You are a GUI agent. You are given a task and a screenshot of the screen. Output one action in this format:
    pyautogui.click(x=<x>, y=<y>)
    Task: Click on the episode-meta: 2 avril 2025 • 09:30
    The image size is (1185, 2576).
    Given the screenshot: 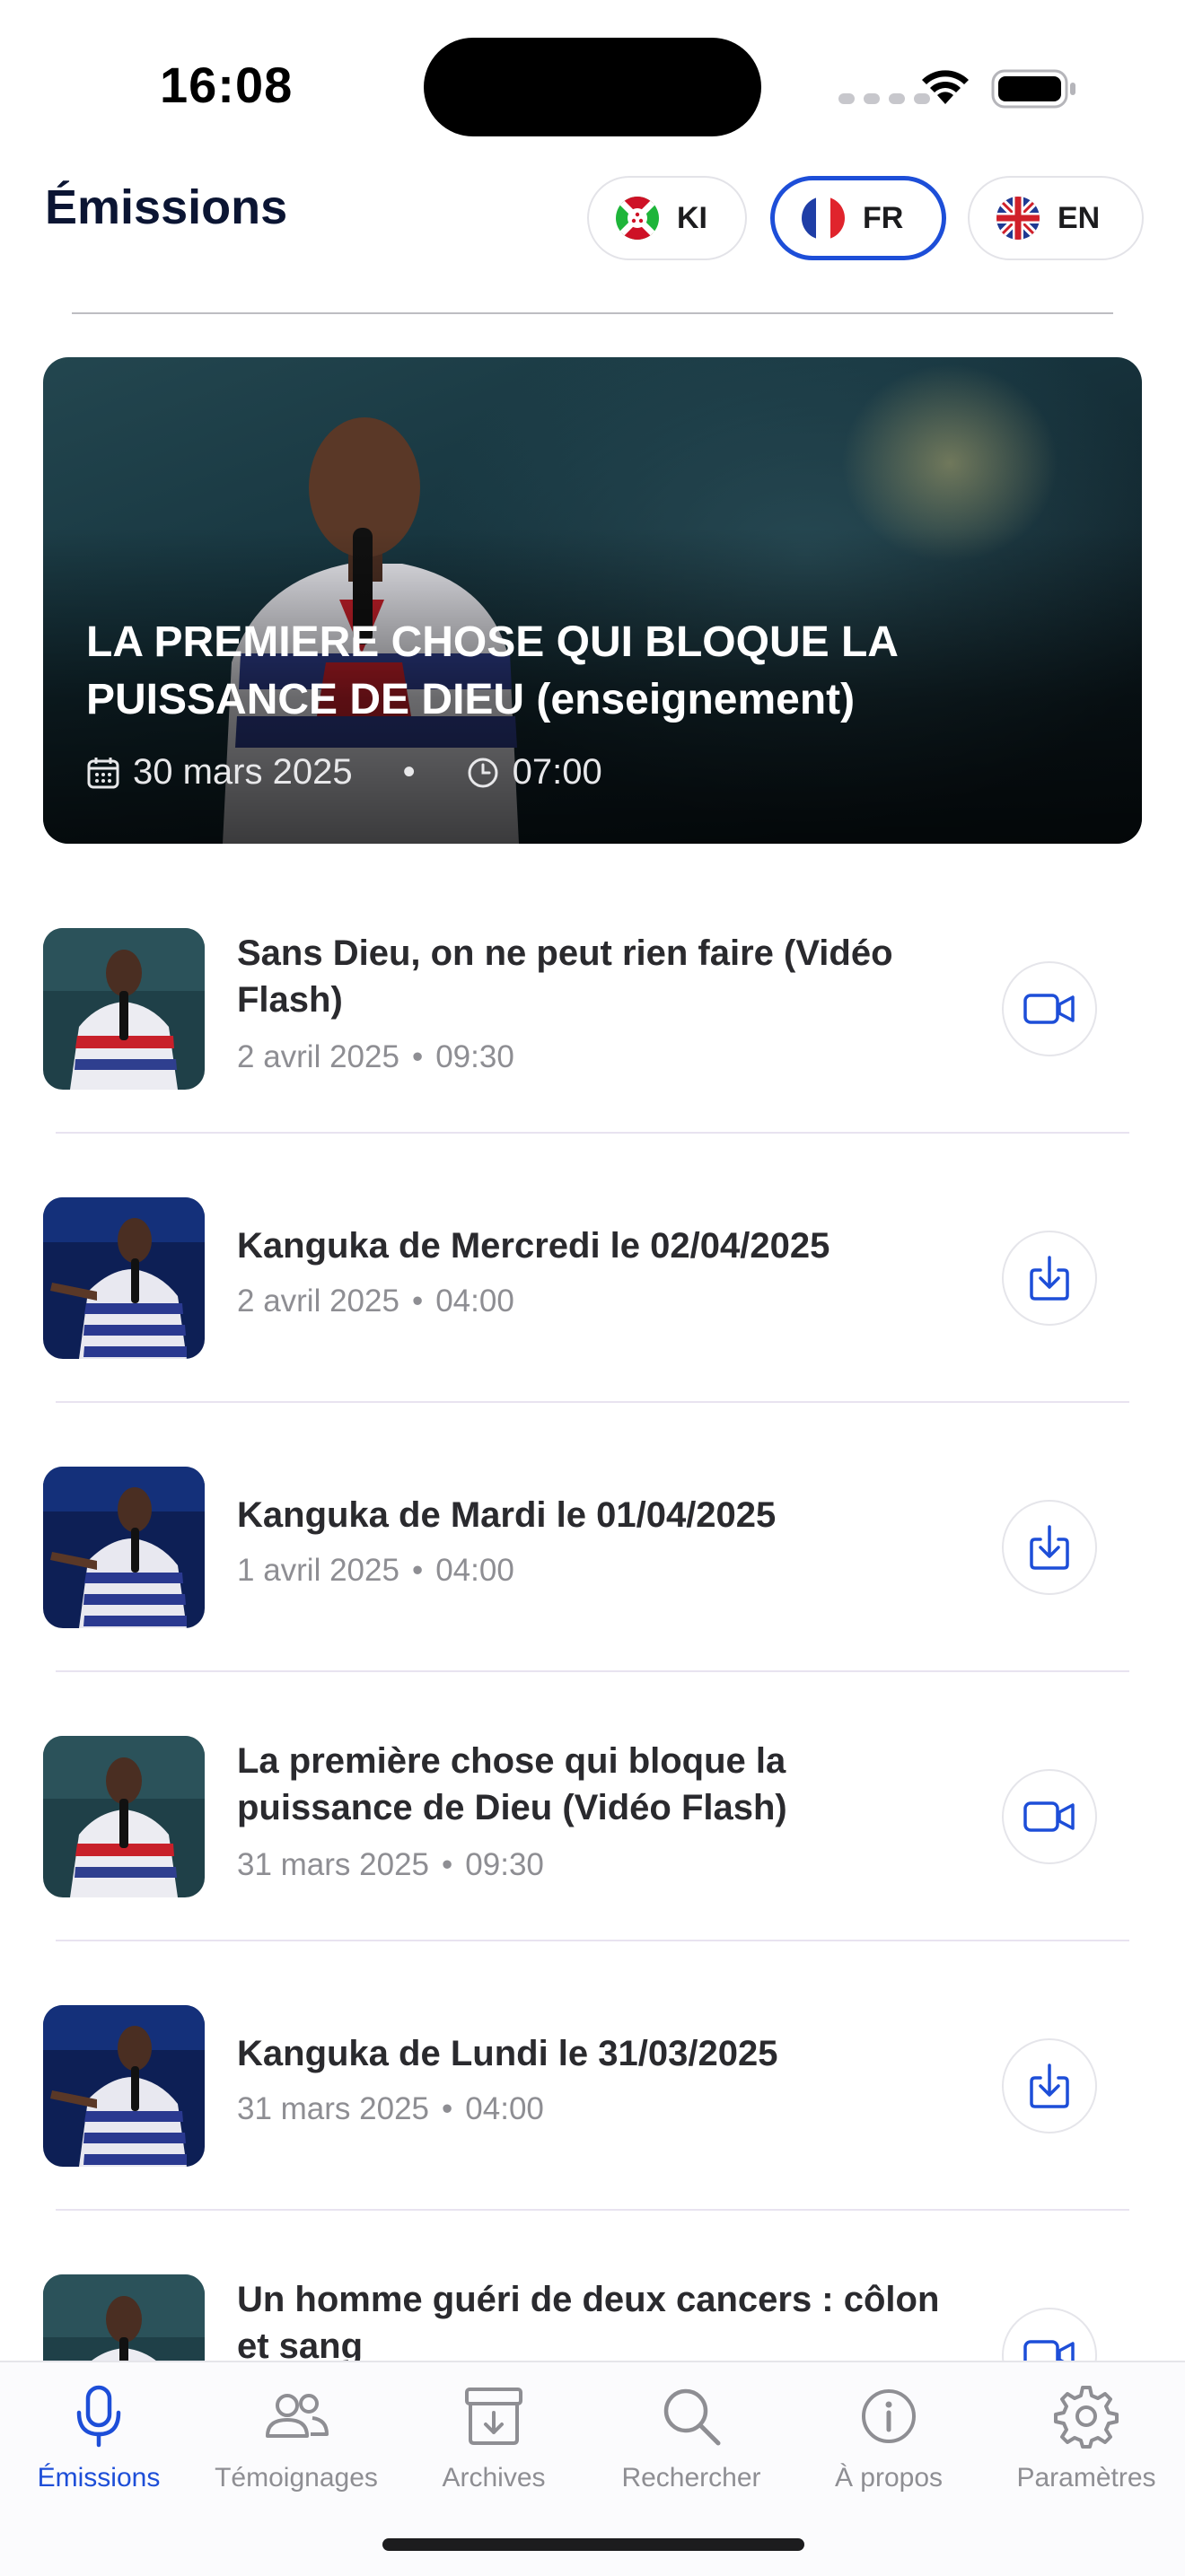 What is the action you would take?
    pyautogui.click(x=375, y=1057)
    